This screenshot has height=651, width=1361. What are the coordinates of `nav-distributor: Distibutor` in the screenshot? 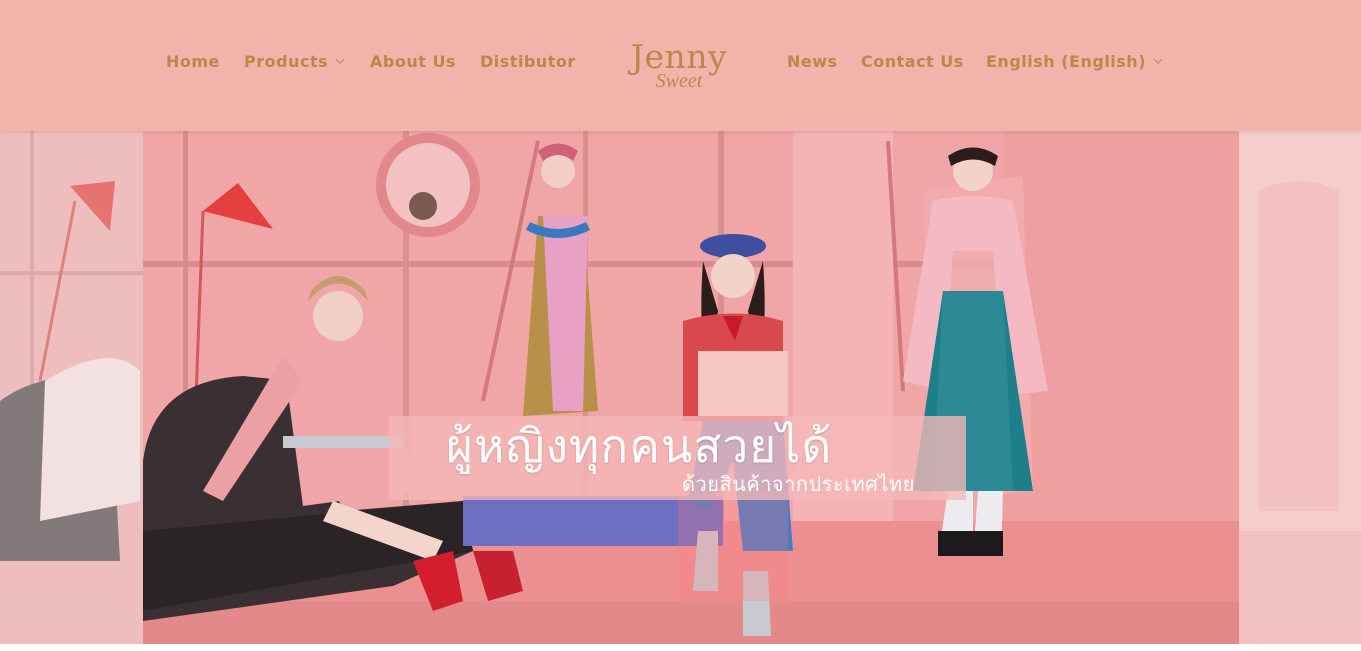 It's located at (528, 64).